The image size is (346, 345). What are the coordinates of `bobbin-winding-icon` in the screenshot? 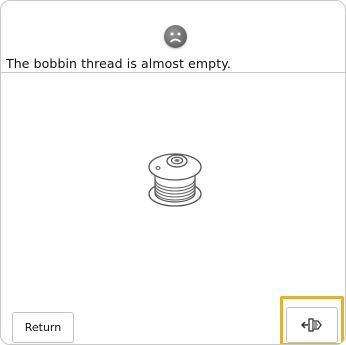 It's located at (311, 325).